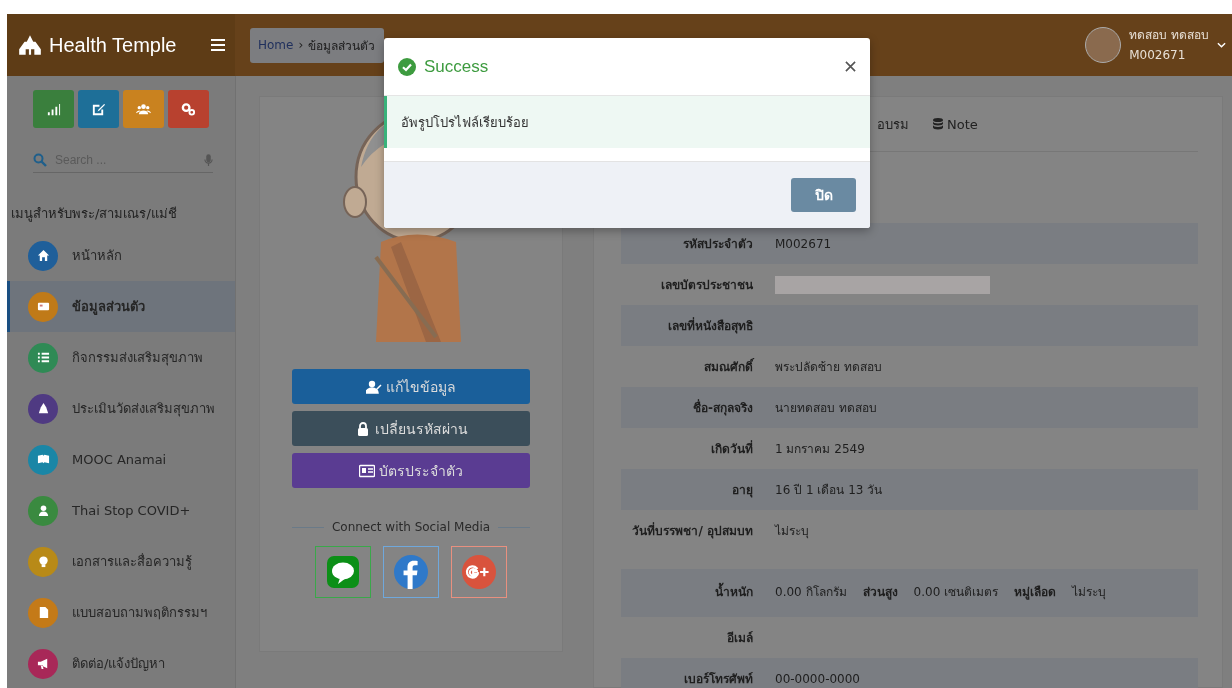 This screenshot has height=688, width=1232. Describe the element at coordinates (121, 612) in the screenshot. I see `sidebar-item: แบบสอบถามพฤติกรรมฯ` at that location.